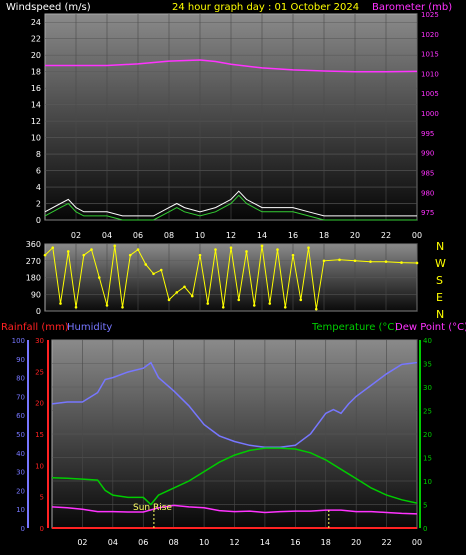  I want to click on humidity-y-tick-label: 80, so click(20, 379).